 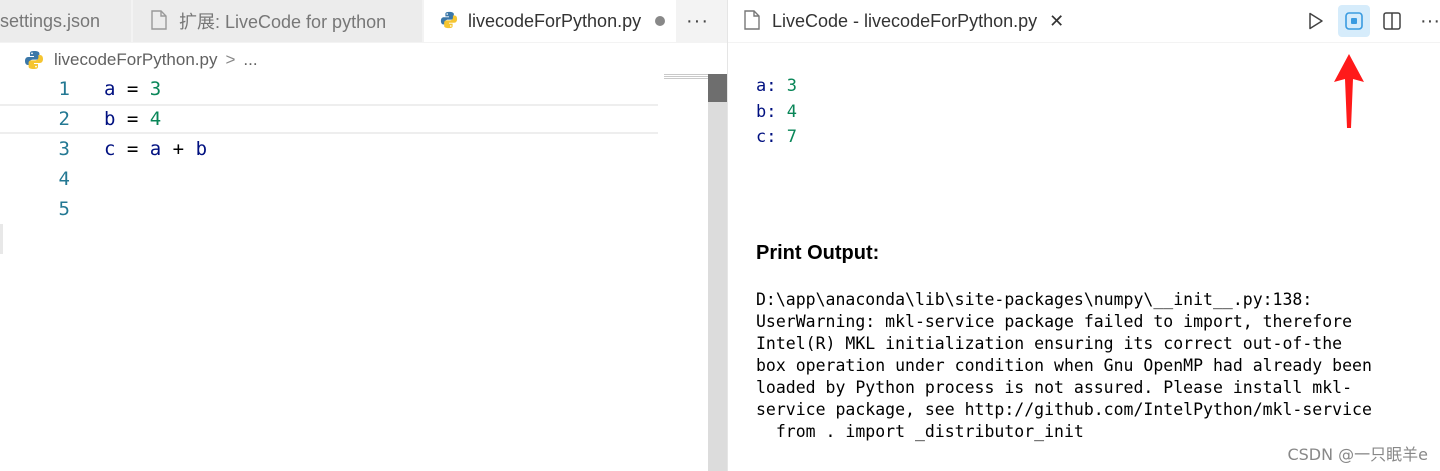 What do you see at coordinates (718, 272) in the screenshot?
I see `vertical-scrollbar` at bounding box center [718, 272].